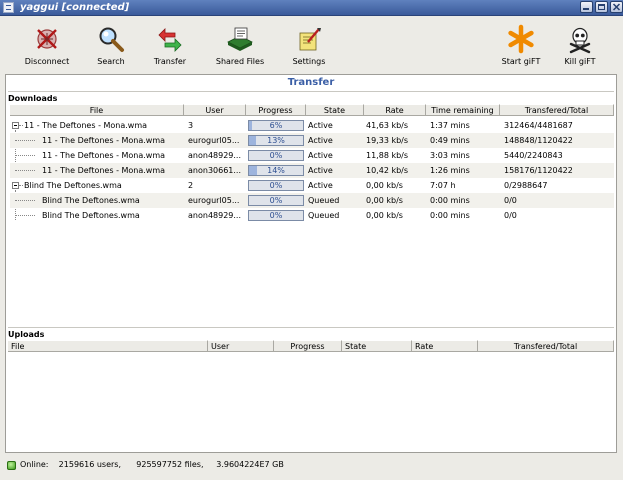 This screenshot has width=623, height=480. I want to click on close-button, so click(616, 7).